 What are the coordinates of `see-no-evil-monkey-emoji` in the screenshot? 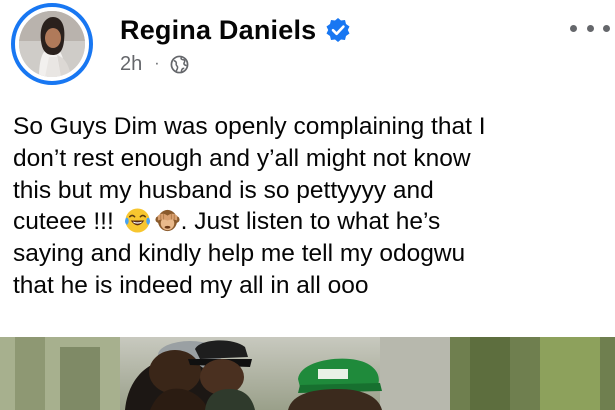 It's located at (167, 220).